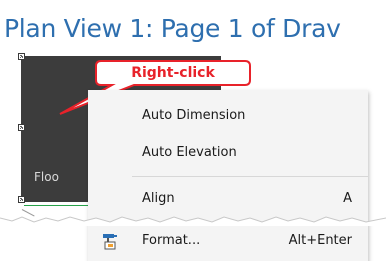 This screenshot has width=386, height=261. I want to click on menu-item-auto-dimension: Auto Dimension, so click(228, 116).